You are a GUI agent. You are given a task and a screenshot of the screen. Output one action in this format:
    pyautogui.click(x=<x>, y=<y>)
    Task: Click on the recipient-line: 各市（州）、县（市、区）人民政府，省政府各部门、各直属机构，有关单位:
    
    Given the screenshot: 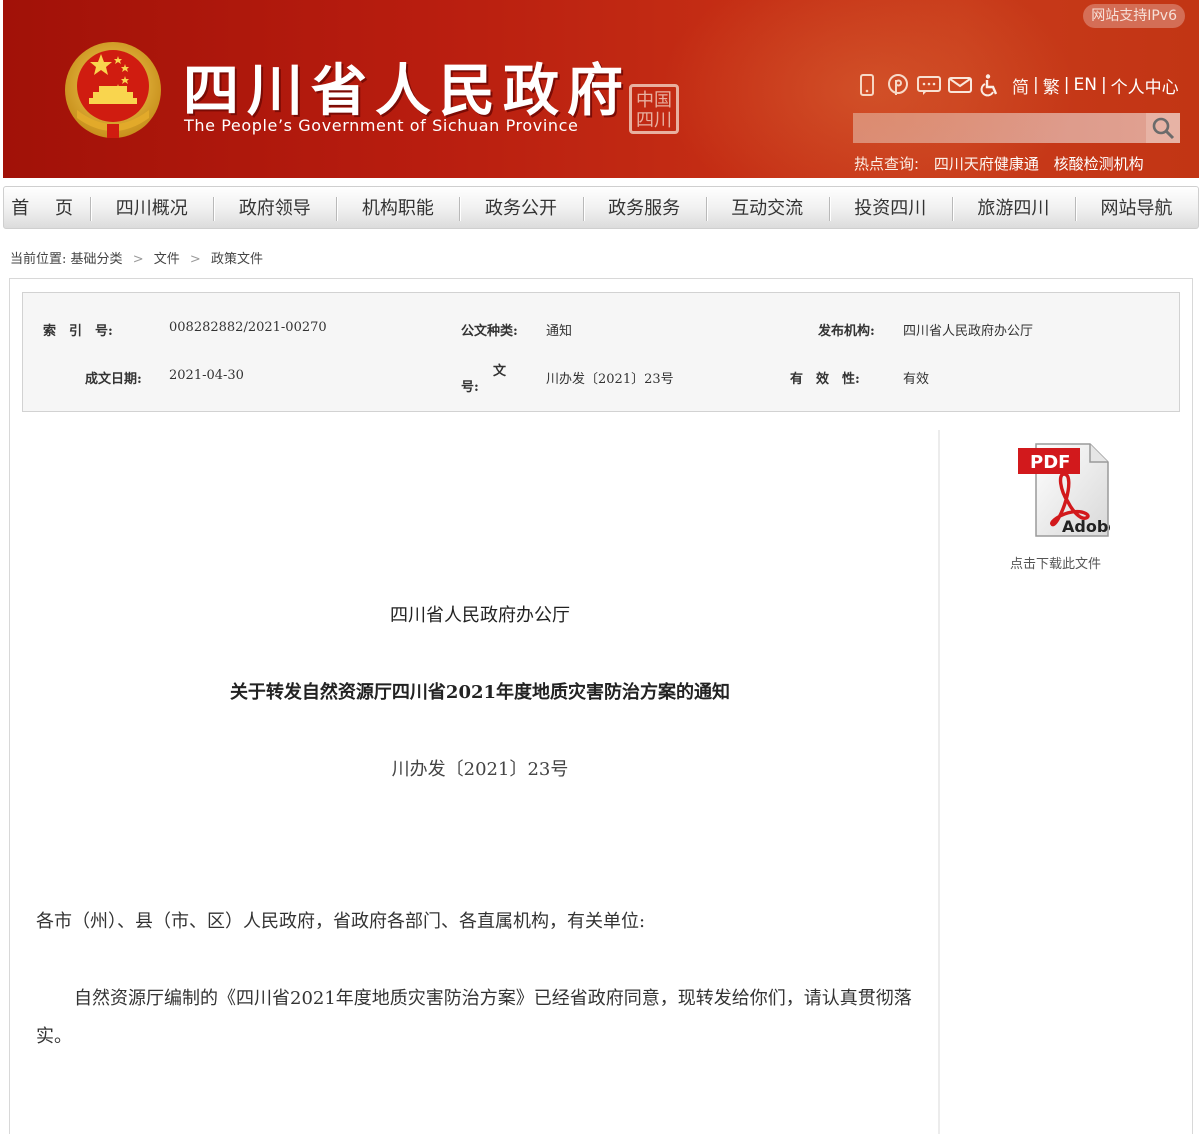 What is the action you would take?
    pyautogui.click(x=341, y=921)
    